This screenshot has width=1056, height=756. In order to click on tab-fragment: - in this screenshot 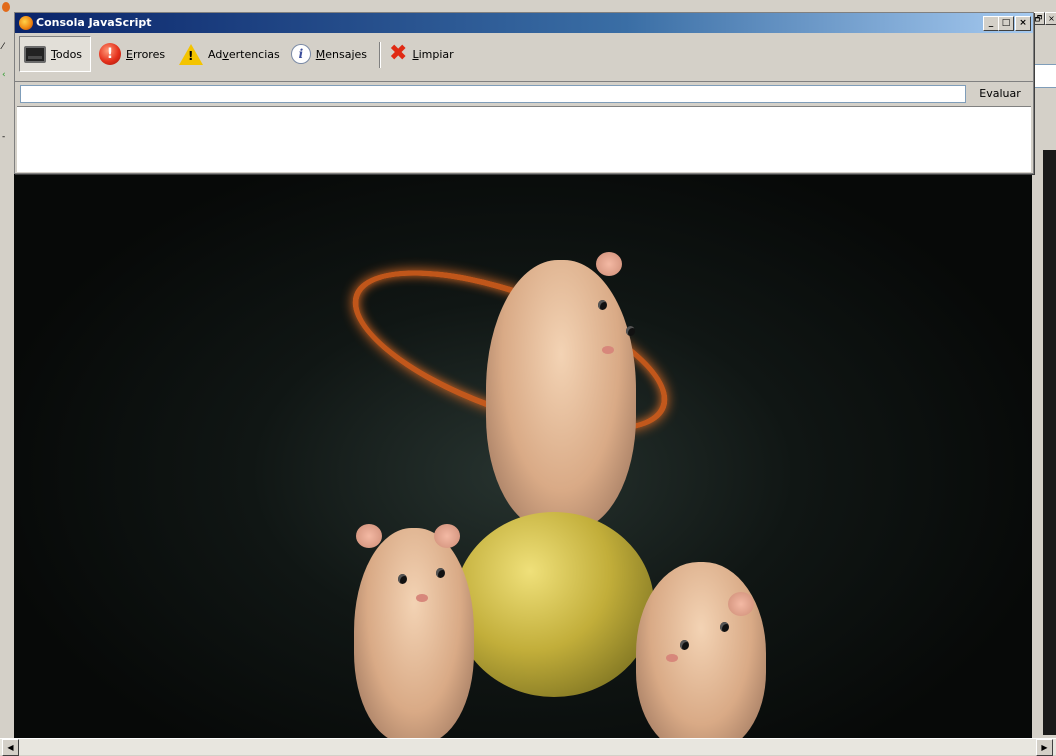, I will do `click(4, 137)`.